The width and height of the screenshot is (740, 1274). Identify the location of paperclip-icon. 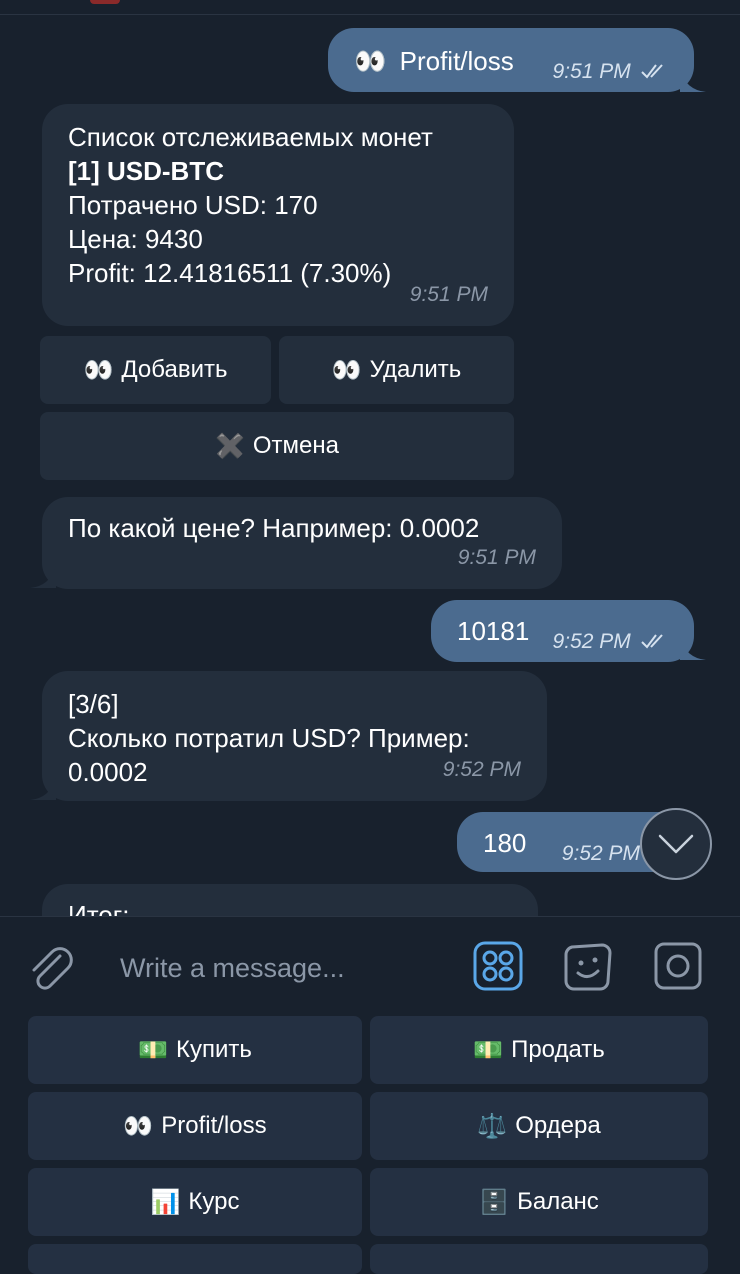
(50, 967).